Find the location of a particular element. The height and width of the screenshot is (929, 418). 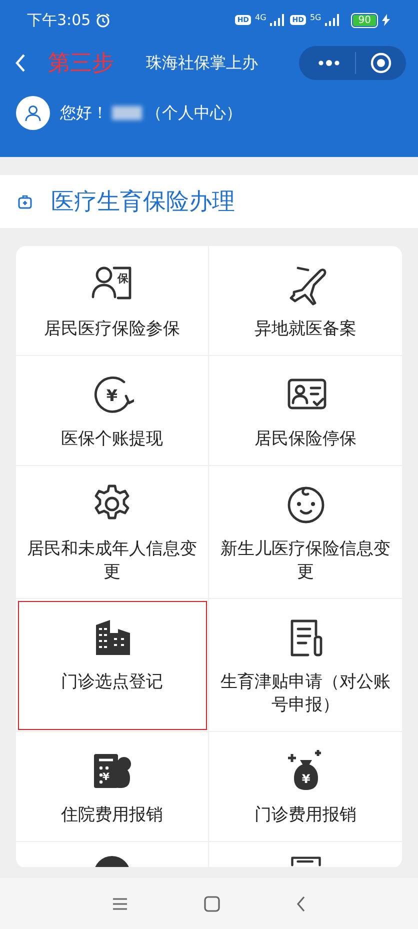

personal-center-link: （个人中心） is located at coordinates (194, 113).